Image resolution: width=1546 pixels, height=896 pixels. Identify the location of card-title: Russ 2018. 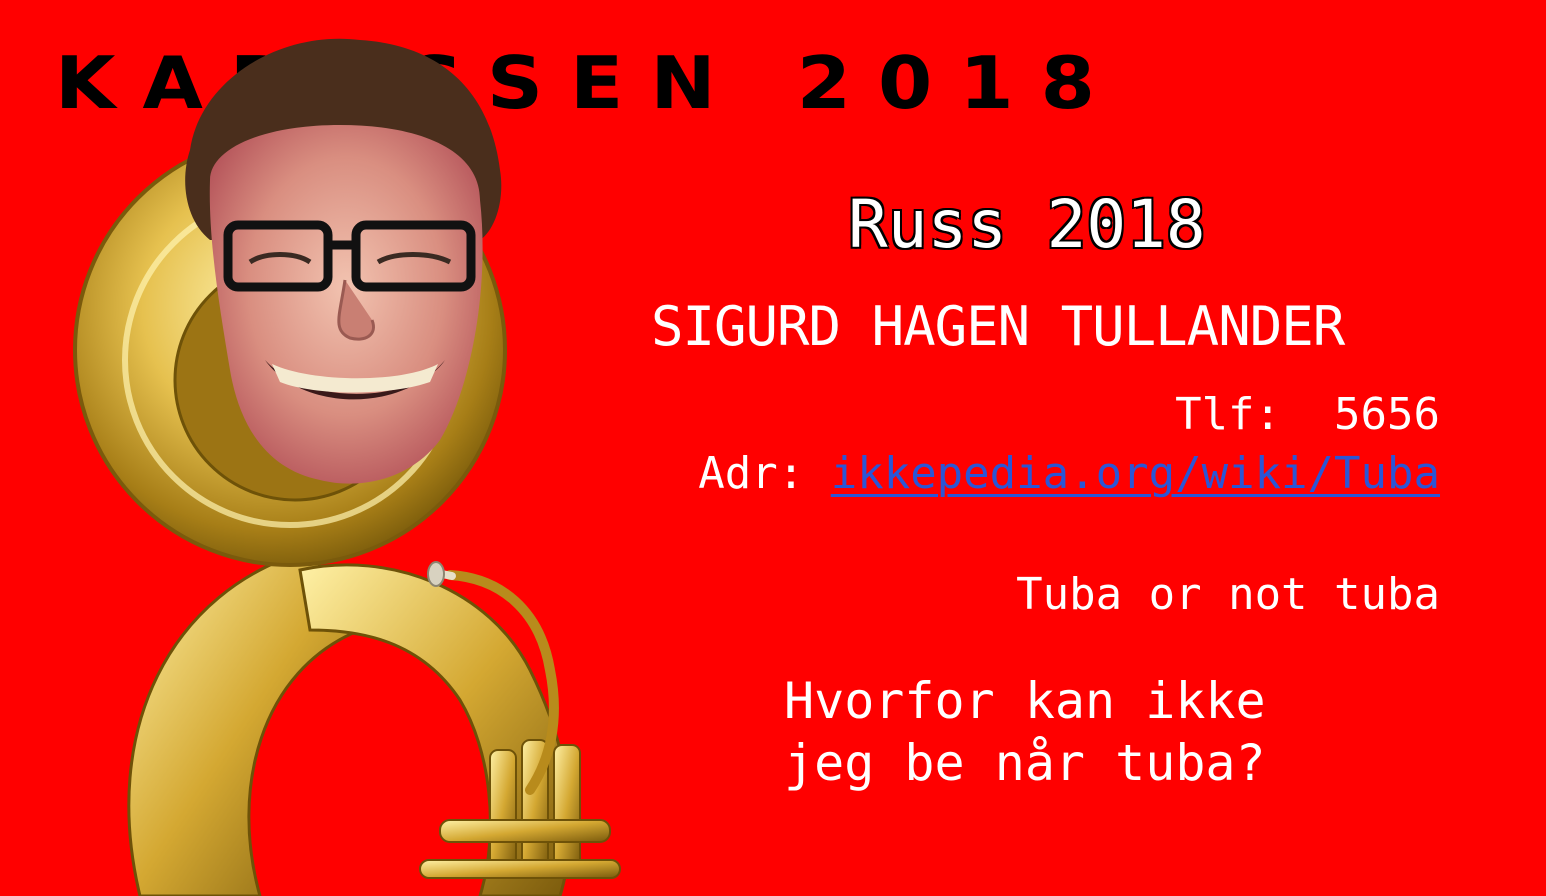
(1027, 224).